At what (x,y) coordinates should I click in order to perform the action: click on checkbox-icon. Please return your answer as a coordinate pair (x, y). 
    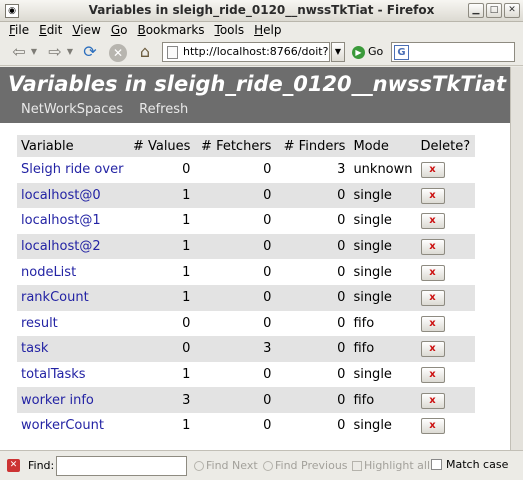
    Looking at the image, I should click on (436, 464).